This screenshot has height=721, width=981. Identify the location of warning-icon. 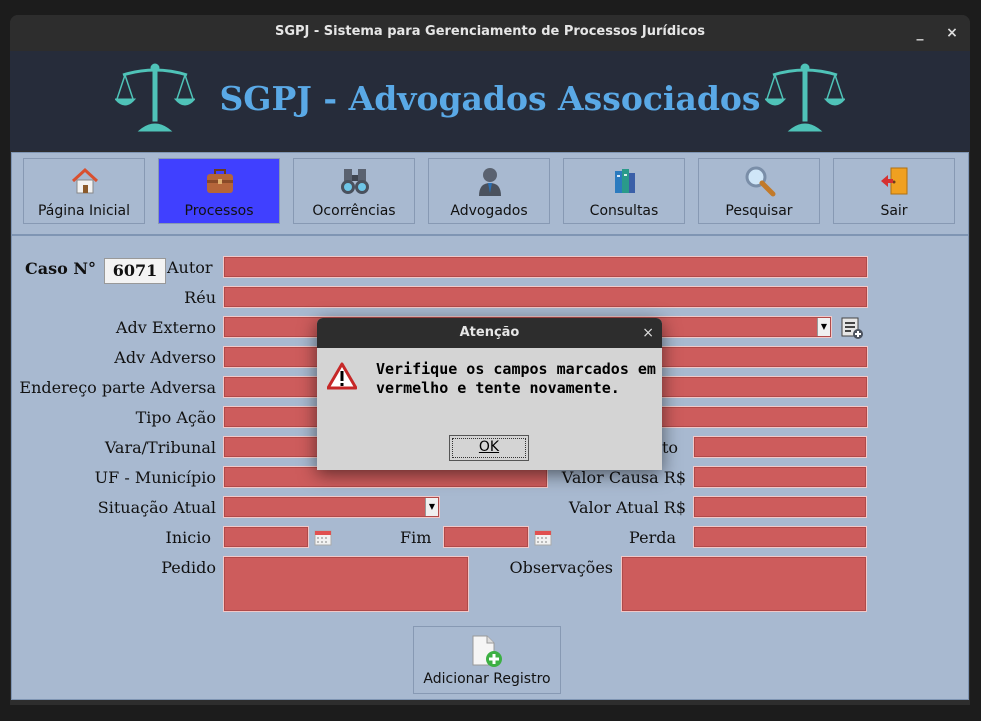
(342, 376).